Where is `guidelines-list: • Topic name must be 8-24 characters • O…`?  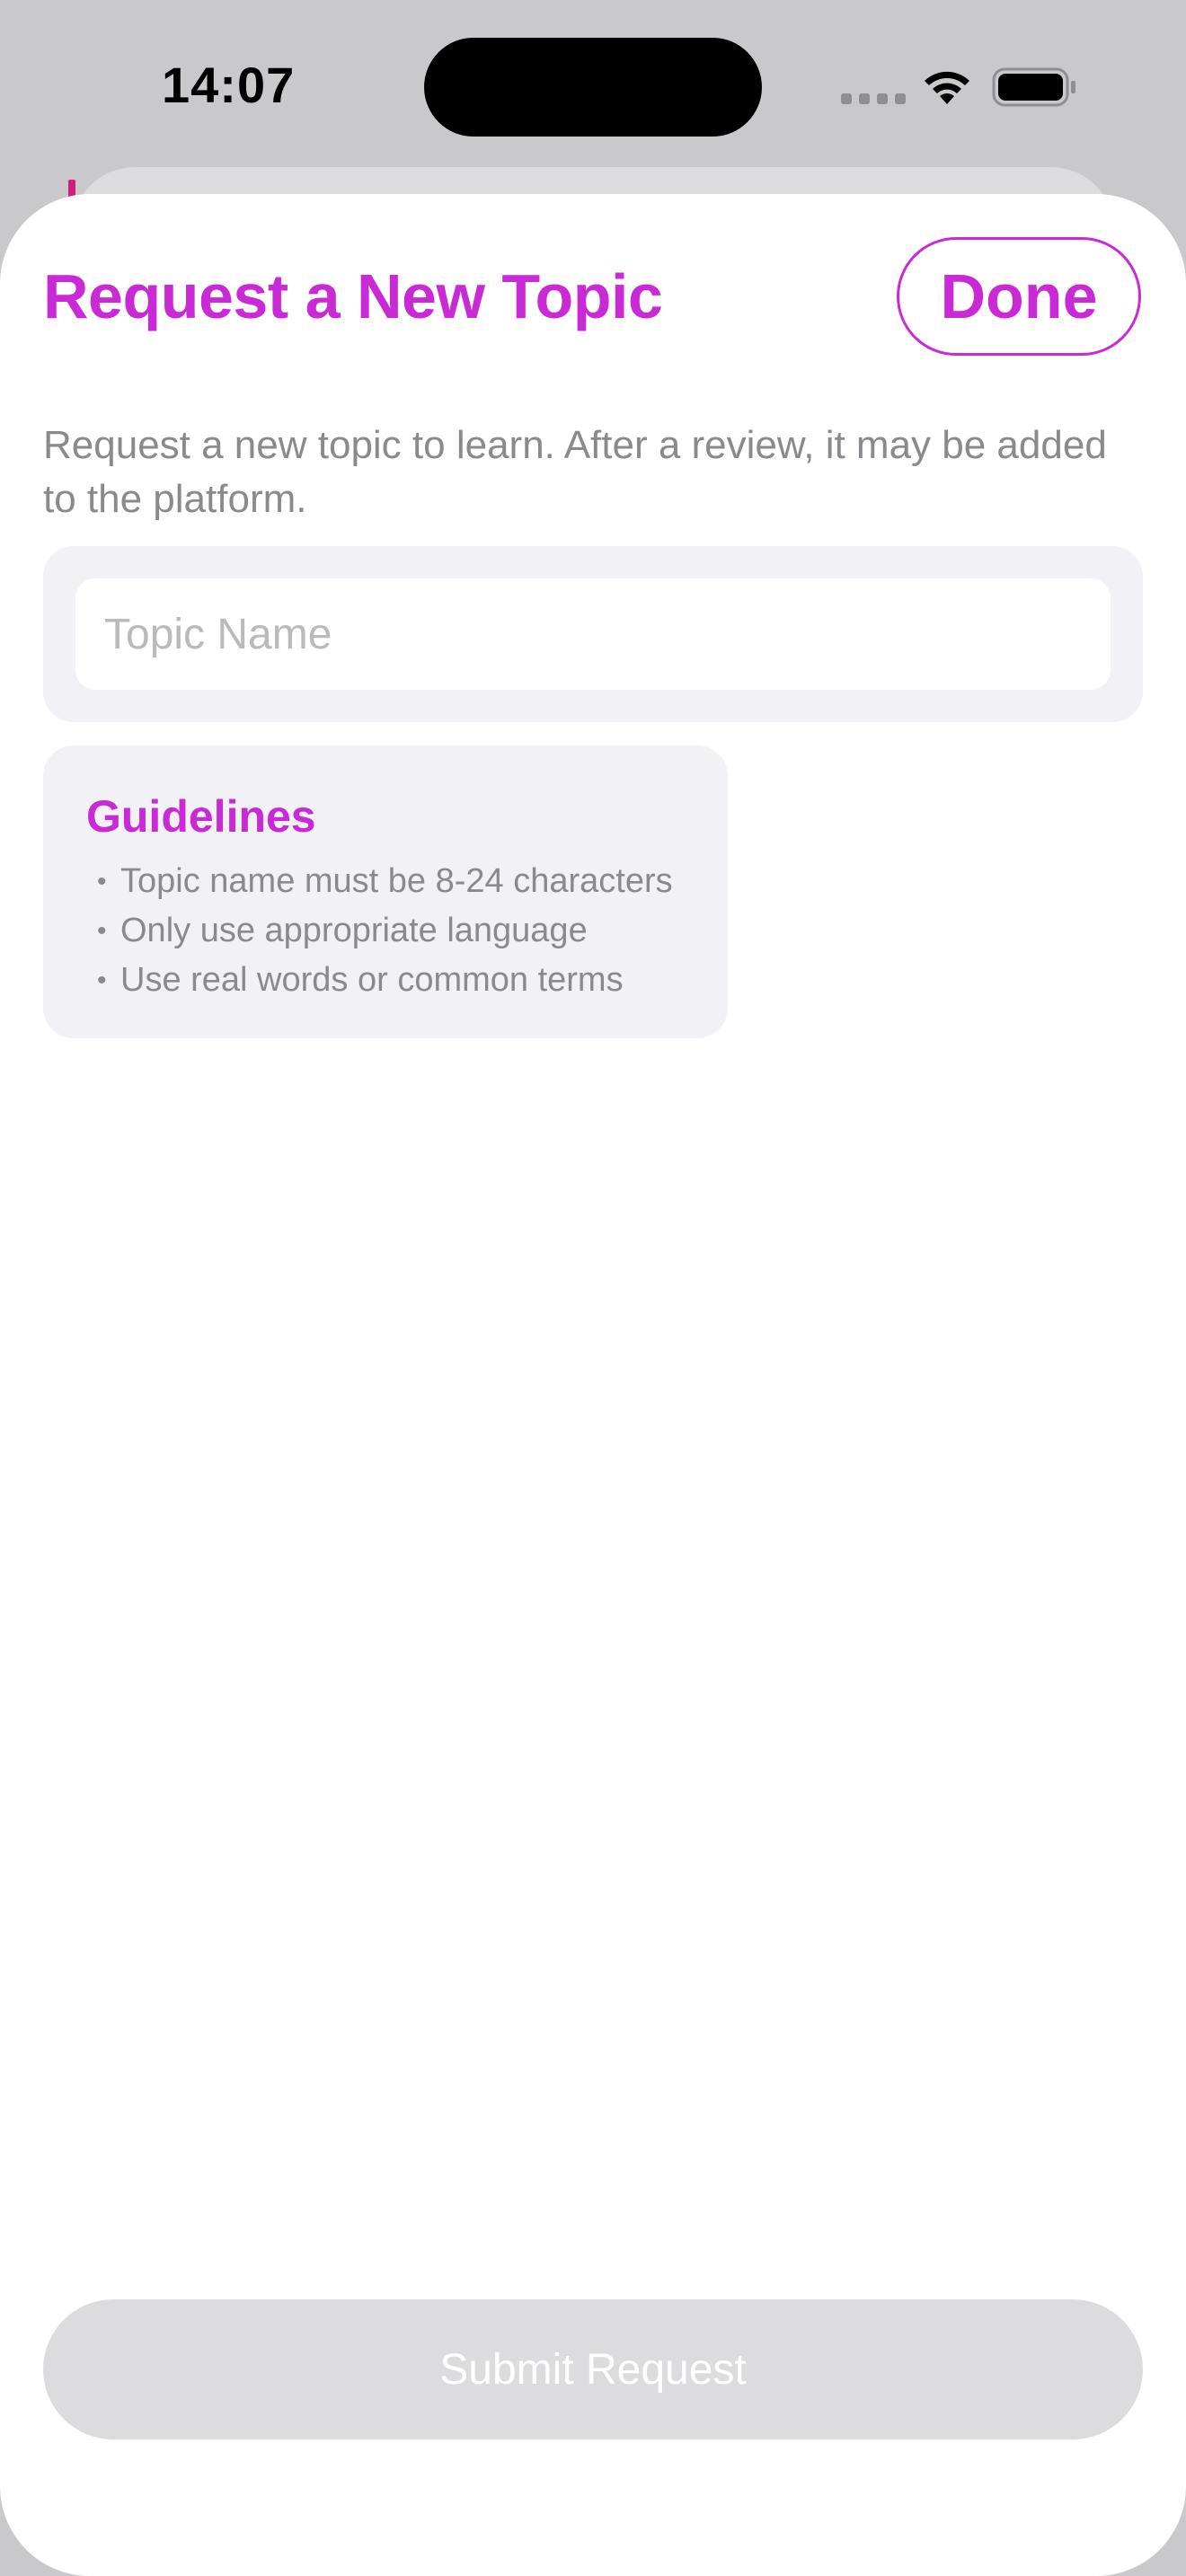 guidelines-list: • Topic name must be 8-24 characters • O… is located at coordinates (385, 931).